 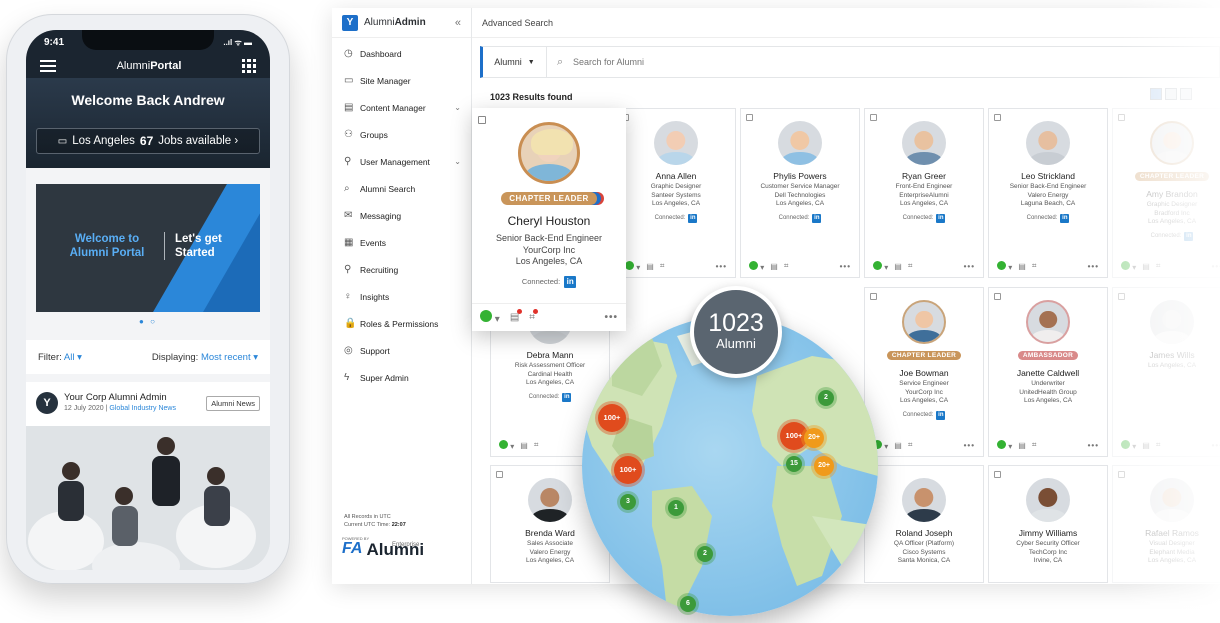 What do you see at coordinates (1186, 94) in the screenshot?
I see `table-view-icon` at bounding box center [1186, 94].